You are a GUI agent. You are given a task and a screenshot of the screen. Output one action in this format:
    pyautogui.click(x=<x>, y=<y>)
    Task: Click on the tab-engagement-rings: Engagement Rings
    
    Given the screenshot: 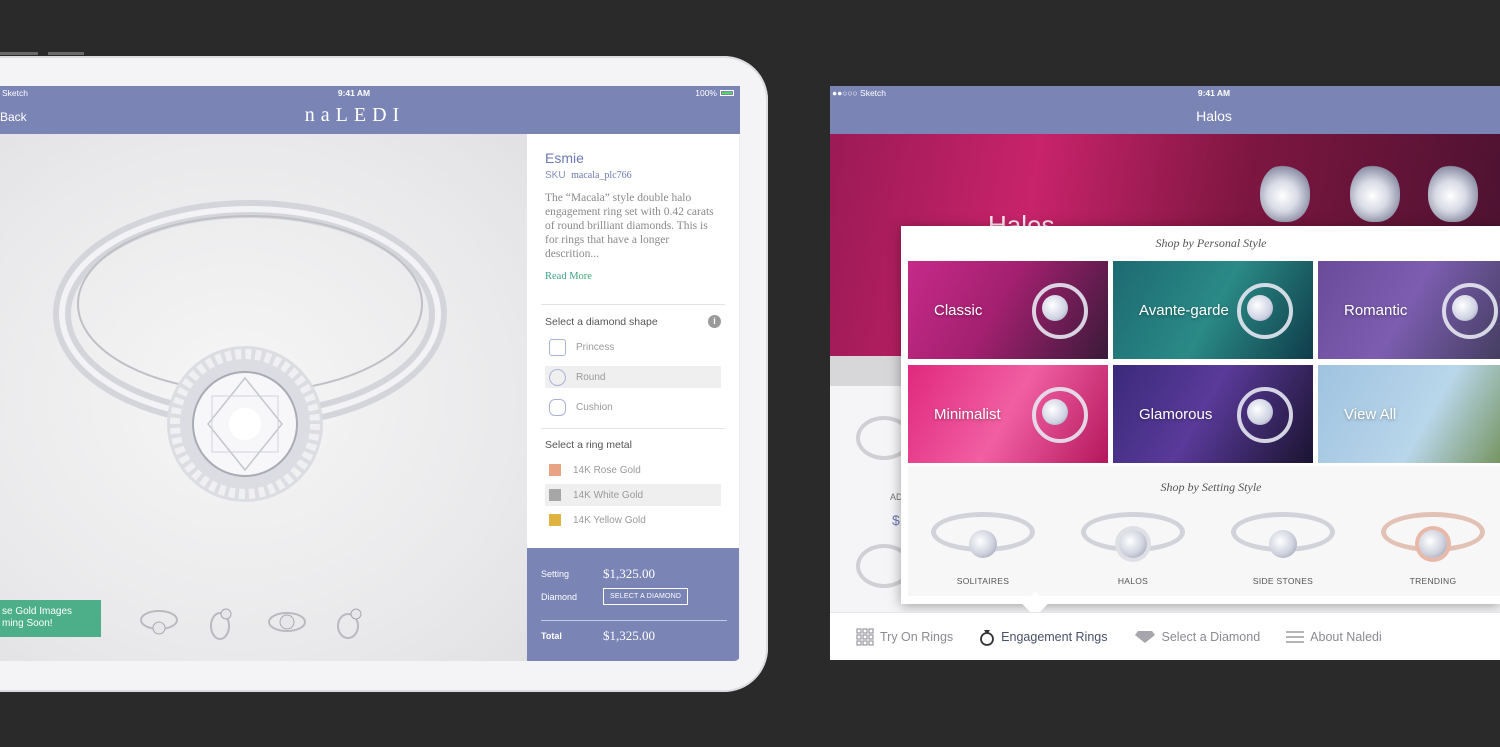 What is the action you would take?
    pyautogui.click(x=1043, y=637)
    